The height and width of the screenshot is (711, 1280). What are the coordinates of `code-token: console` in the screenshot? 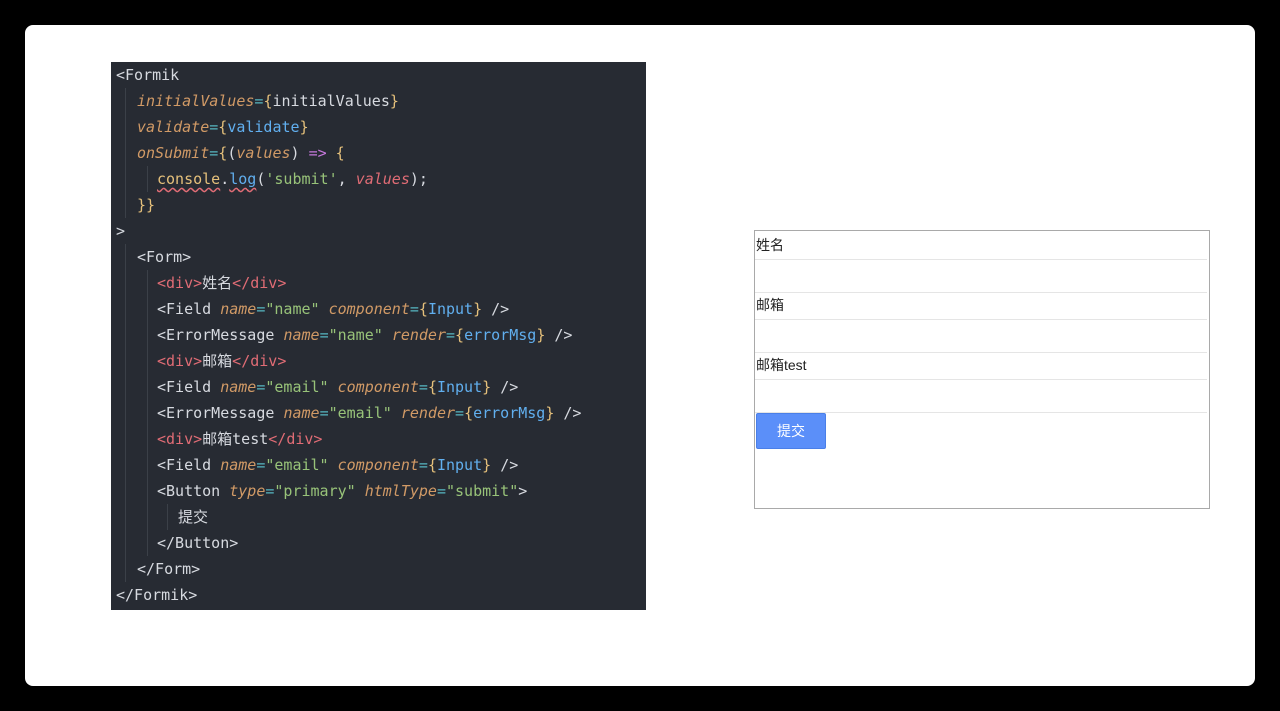 It's located at (189, 179).